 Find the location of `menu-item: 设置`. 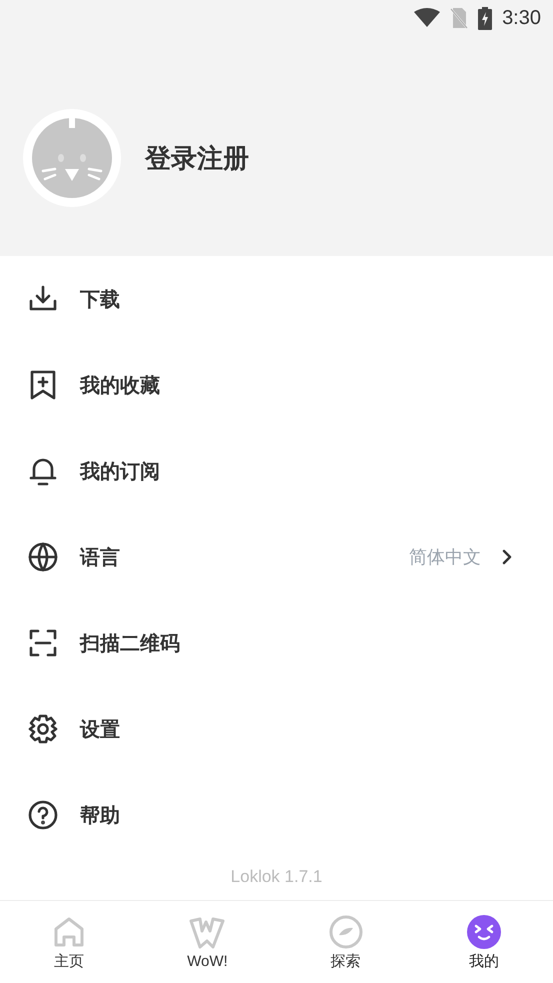

menu-item: 设置 is located at coordinates (276, 729).